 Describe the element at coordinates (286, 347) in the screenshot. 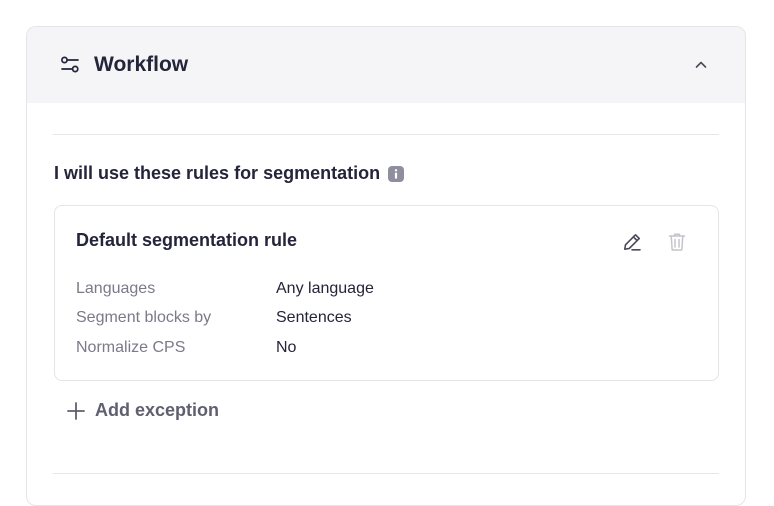

I see `rule-row-value: No` at that location.